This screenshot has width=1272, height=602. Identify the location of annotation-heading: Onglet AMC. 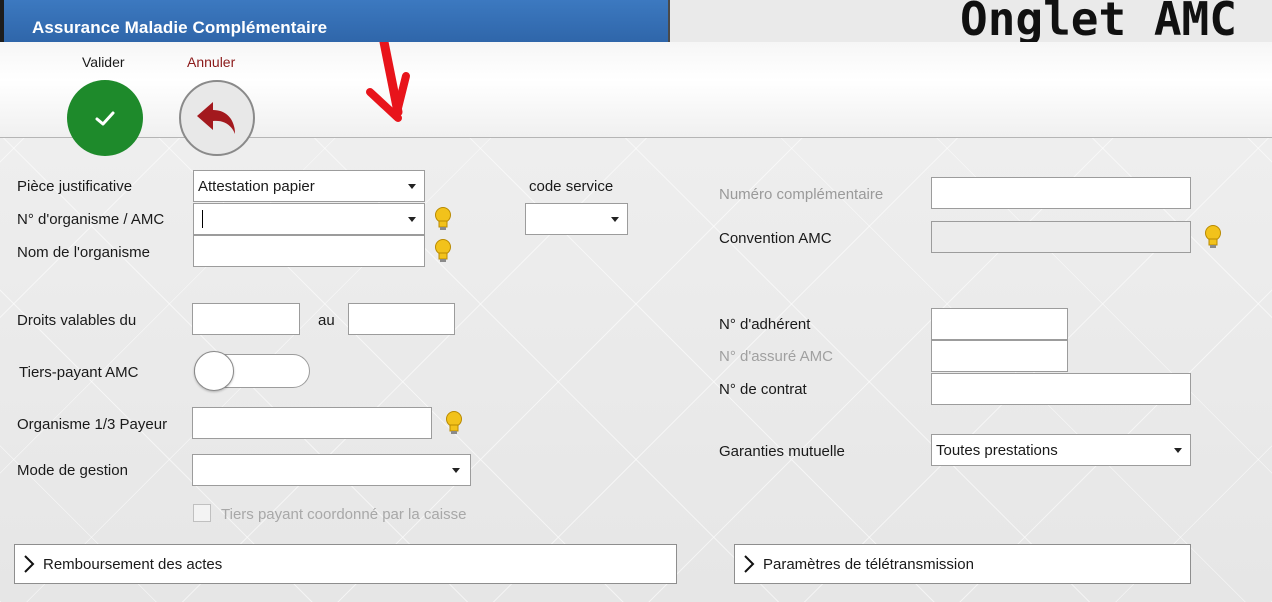
(1098, 23).